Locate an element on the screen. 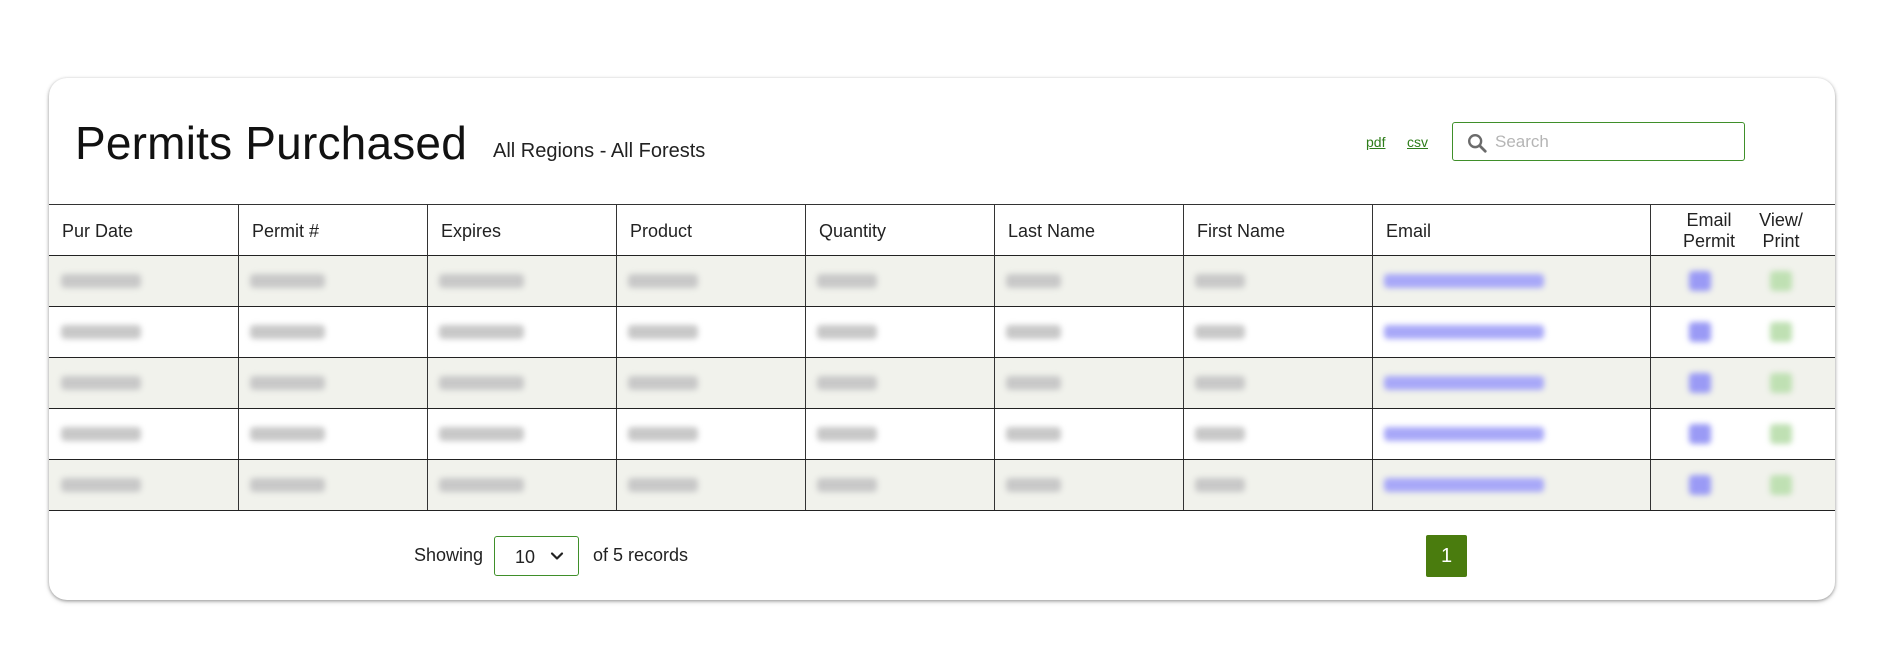  column-header-pur-date: Pur Date is located at coordinates (143, 231).